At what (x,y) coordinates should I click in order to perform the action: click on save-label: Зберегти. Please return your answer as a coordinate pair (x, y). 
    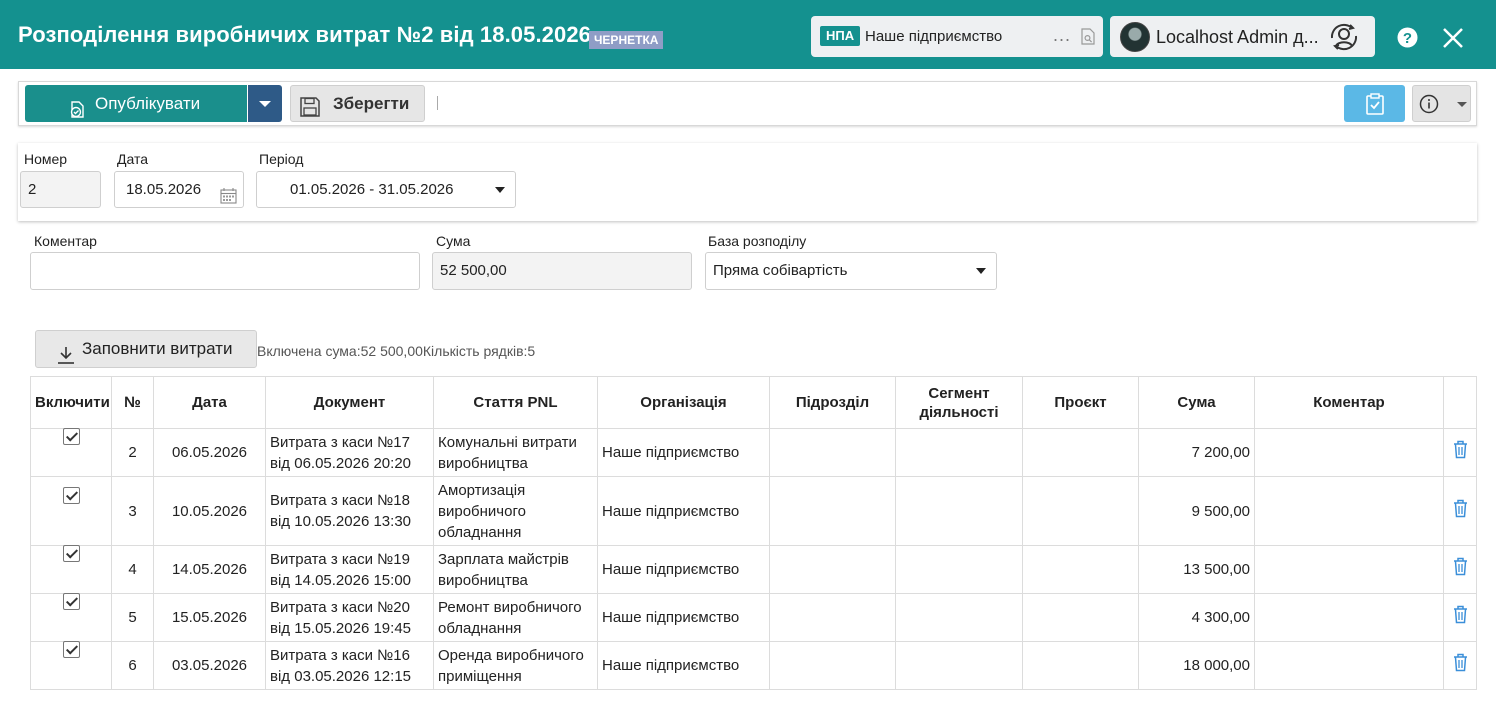
    Looking at the image, I should click on (371, 103).